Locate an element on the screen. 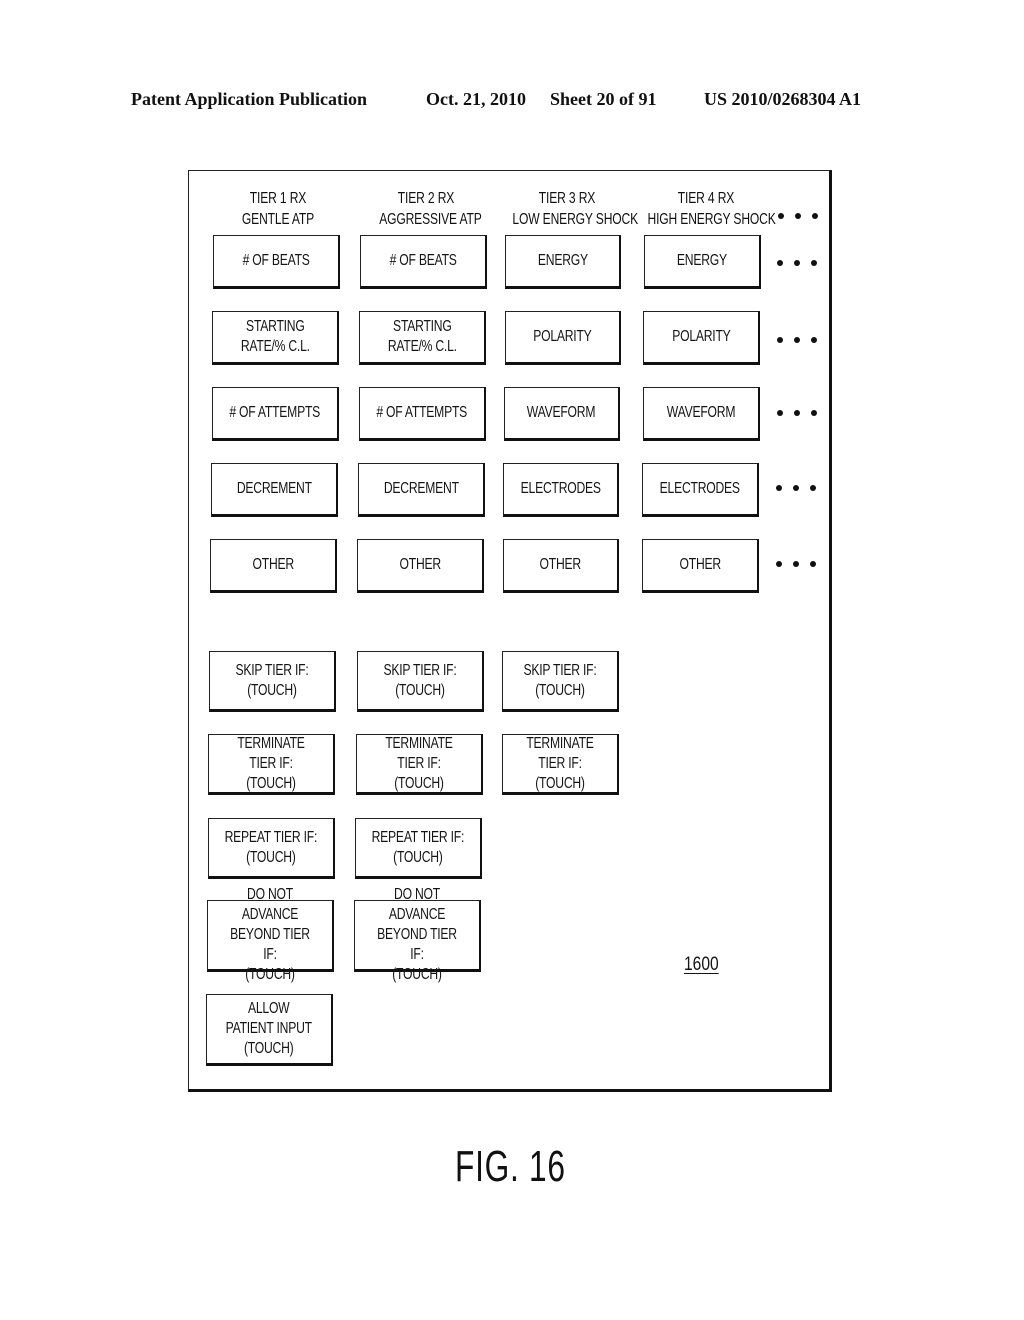  tier-1-header: TIER 1 RX GENTLE ATP is located at coordinates (278, 209).